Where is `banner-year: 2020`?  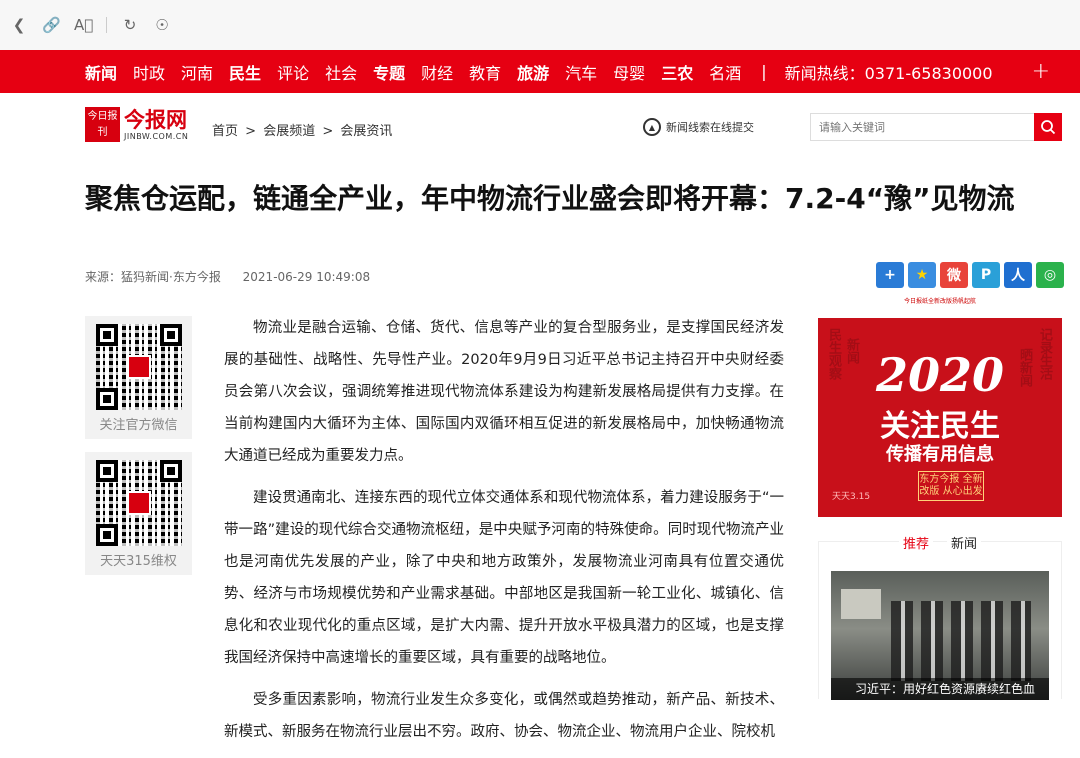 banner-year: 2020 is located at coordinates (940, 375).